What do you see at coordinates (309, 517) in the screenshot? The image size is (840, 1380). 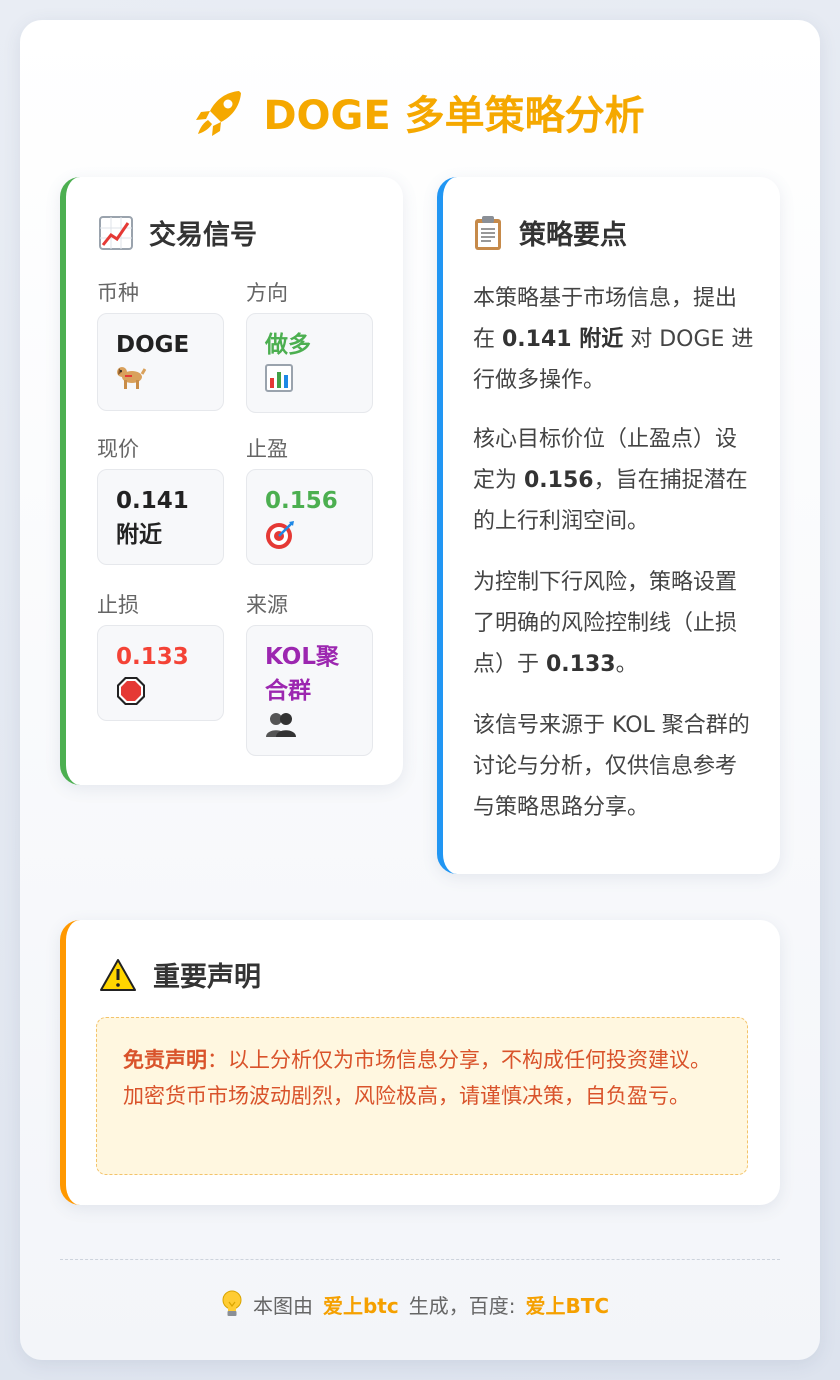 I see `take-profit-value-box: 0.156` at bounding box center [309, 517].